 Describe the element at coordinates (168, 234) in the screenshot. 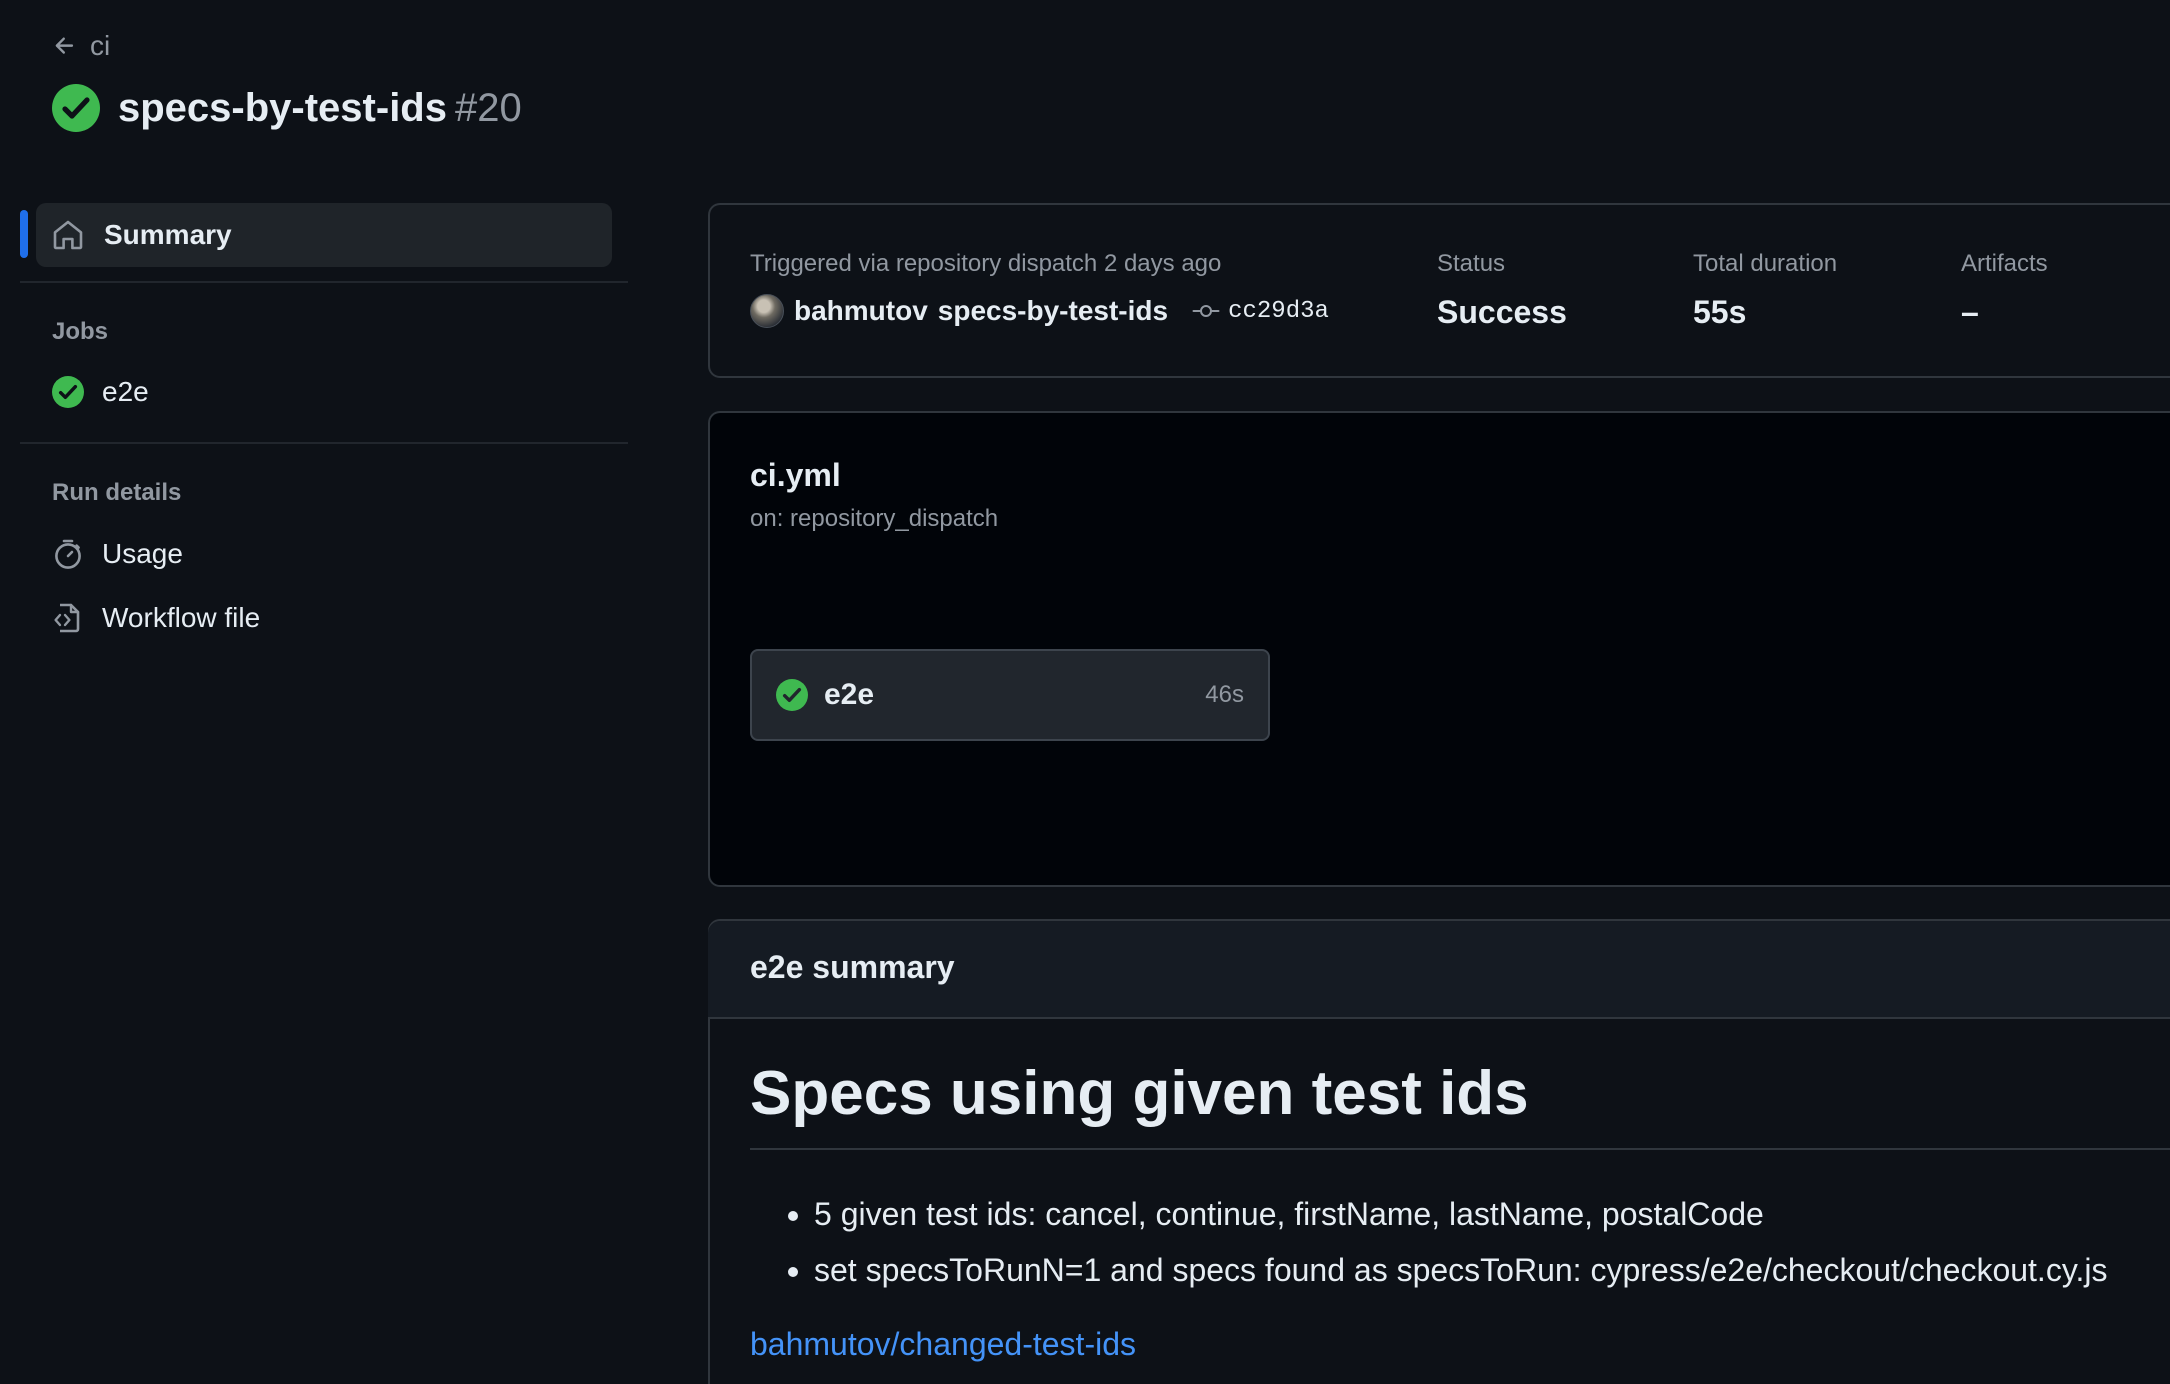

I see `sidebar-item-label: Summary` at that location.